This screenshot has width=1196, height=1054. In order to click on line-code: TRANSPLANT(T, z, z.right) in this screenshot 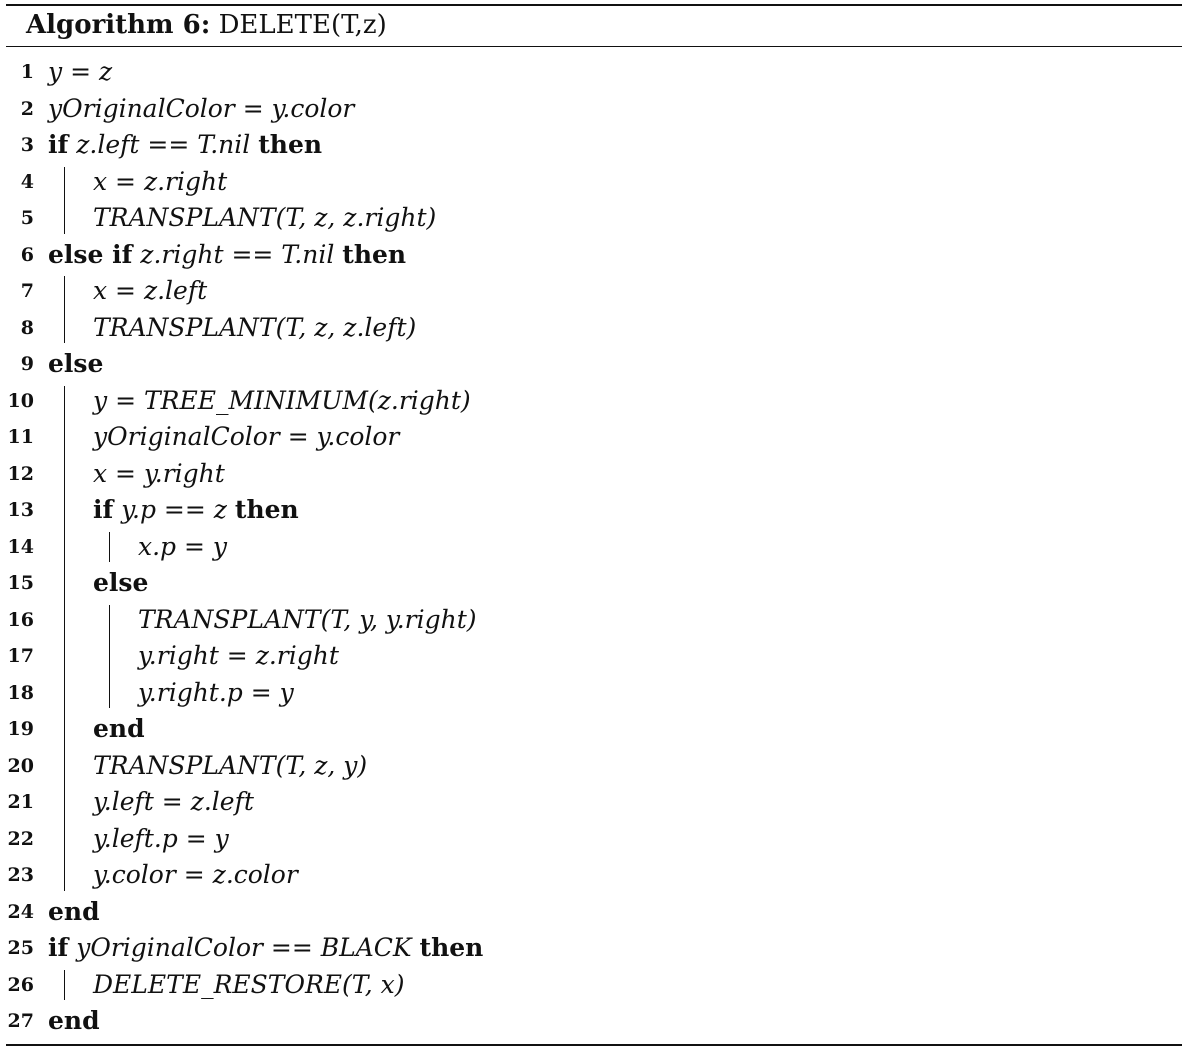, I will do `click(264, 218)`.